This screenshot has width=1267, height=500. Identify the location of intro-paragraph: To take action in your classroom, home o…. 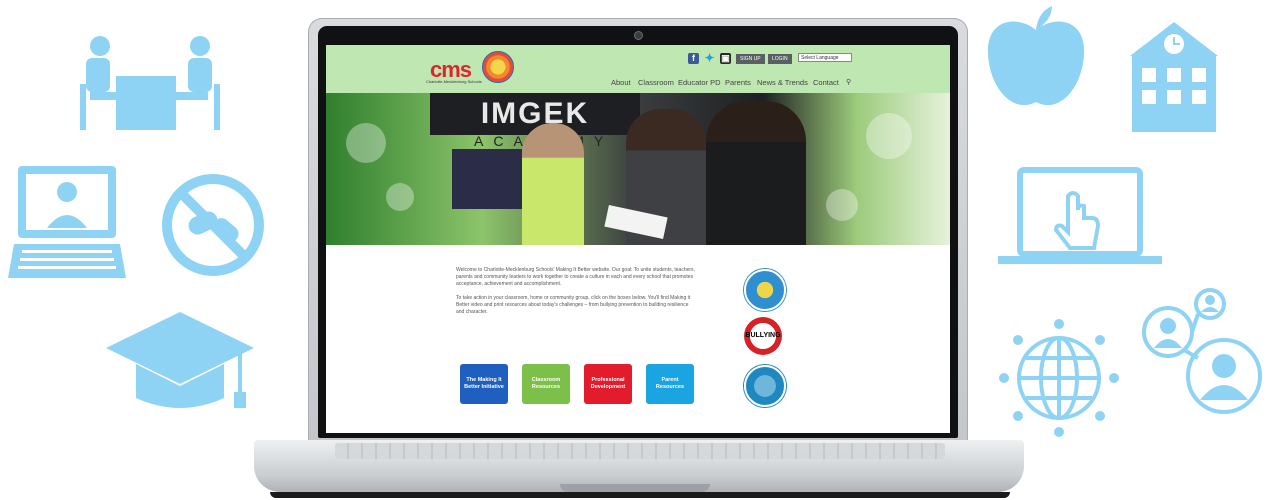
(573, 305).